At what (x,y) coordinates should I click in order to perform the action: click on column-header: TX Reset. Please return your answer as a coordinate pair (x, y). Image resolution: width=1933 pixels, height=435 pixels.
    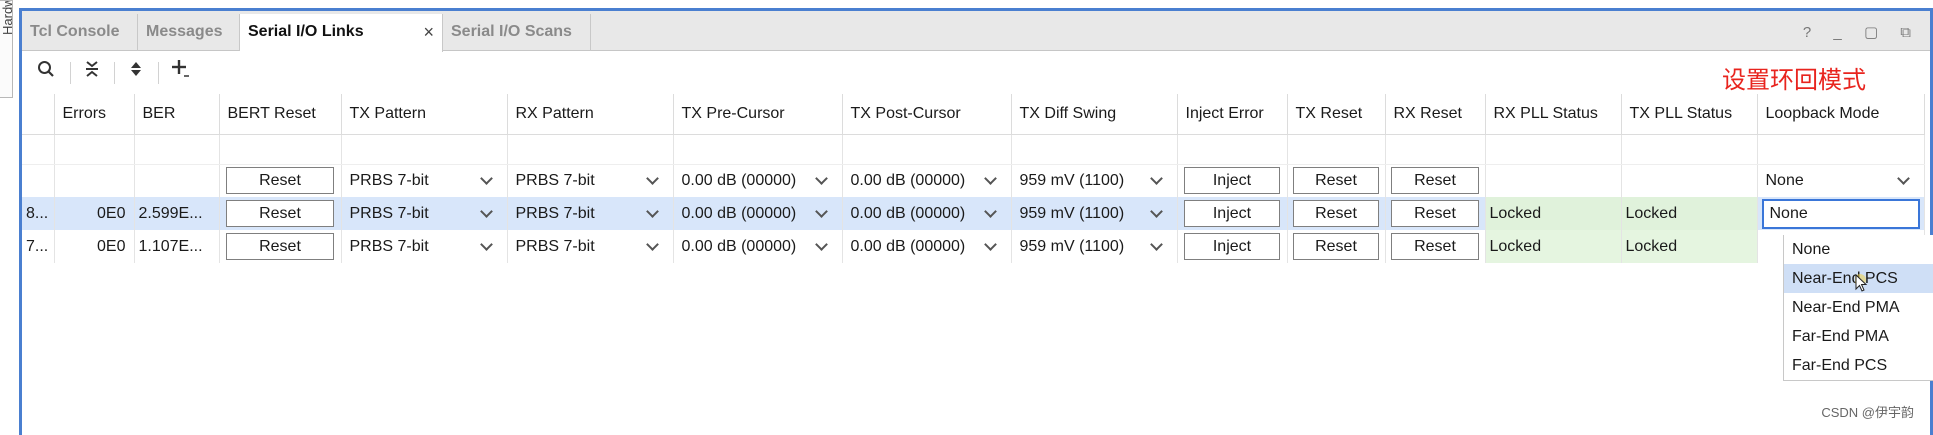
    Looking at the image, I should click on (1336, 114).